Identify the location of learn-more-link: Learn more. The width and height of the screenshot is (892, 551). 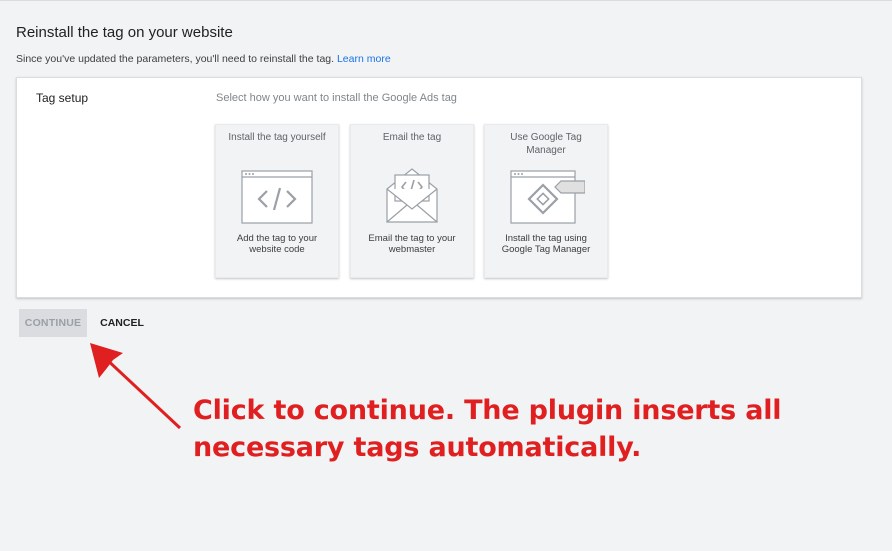
(364, 59).